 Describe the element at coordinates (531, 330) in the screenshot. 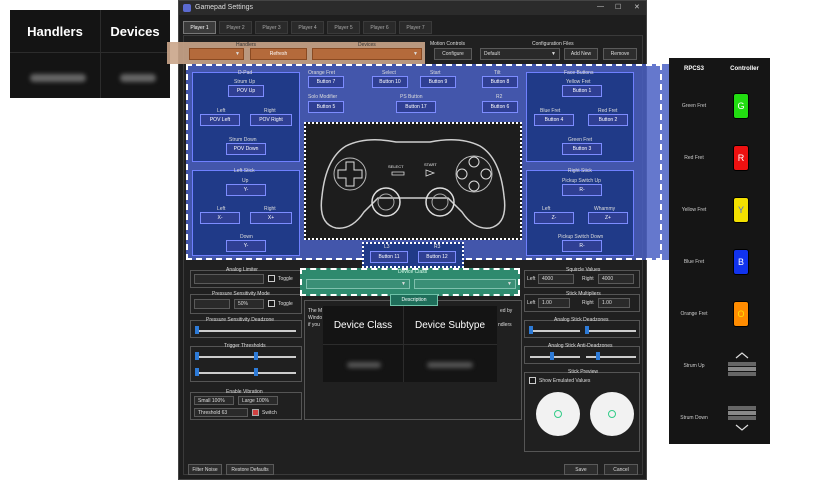

I see `left-deadzone-handle` at that location.